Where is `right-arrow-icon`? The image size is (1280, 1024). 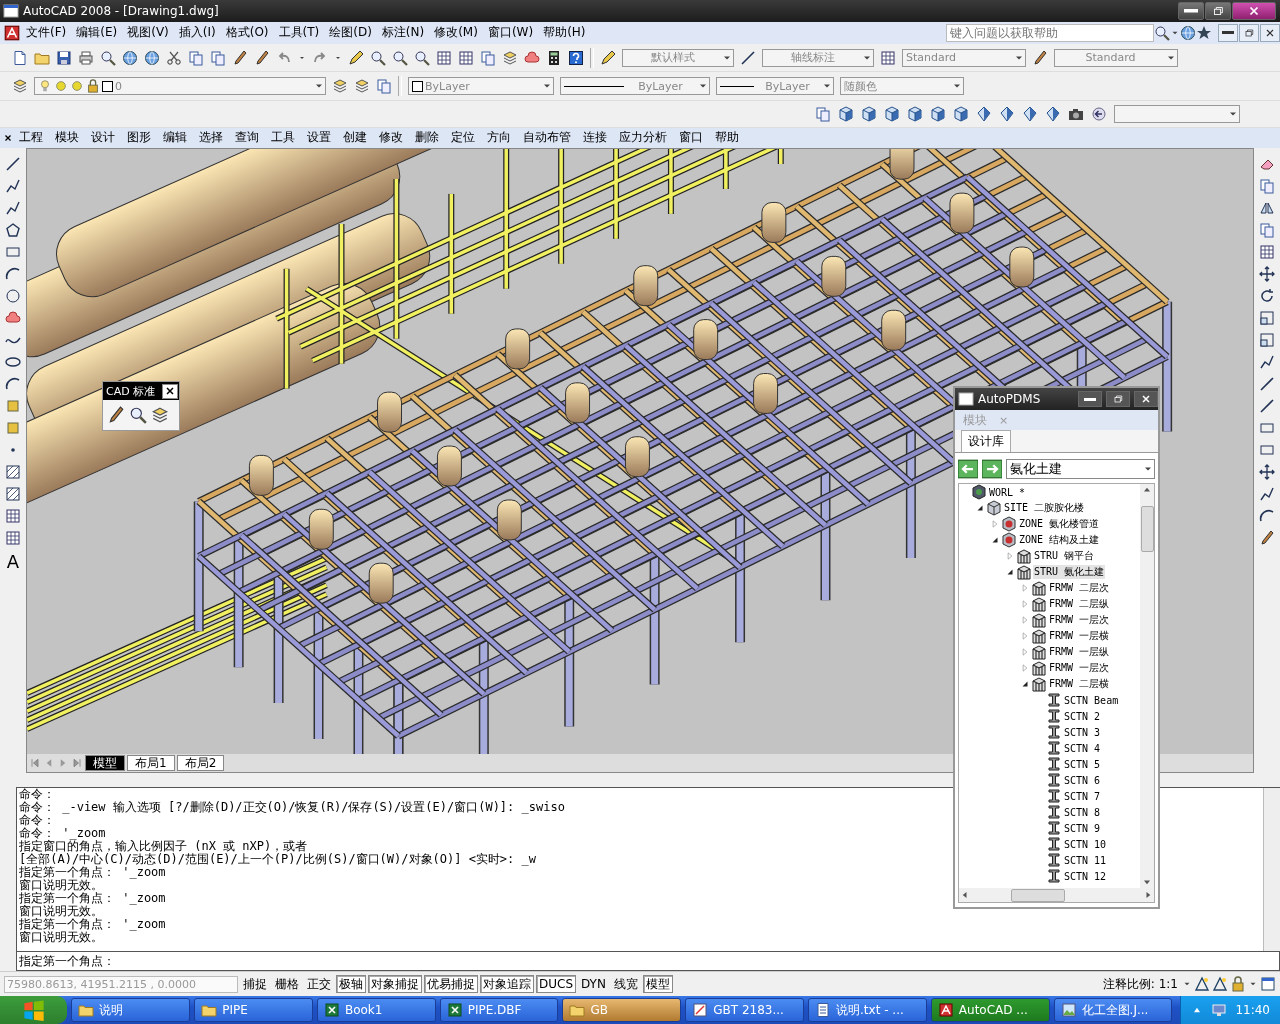
right-arrow-icon is located at coordinates (992, 469).